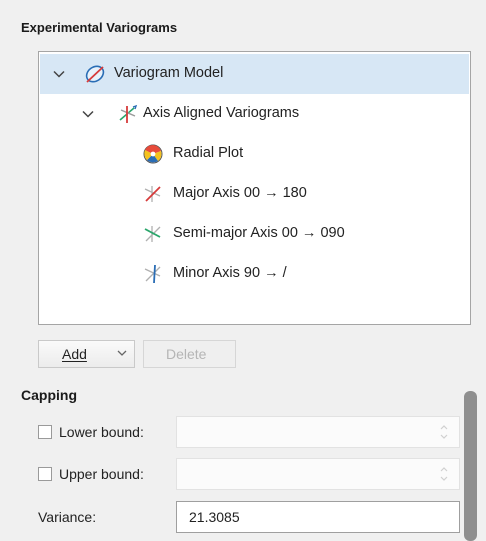  I want to click on tree-item-minor-axis: Minor Axis 90 → /, so click(254, 274).